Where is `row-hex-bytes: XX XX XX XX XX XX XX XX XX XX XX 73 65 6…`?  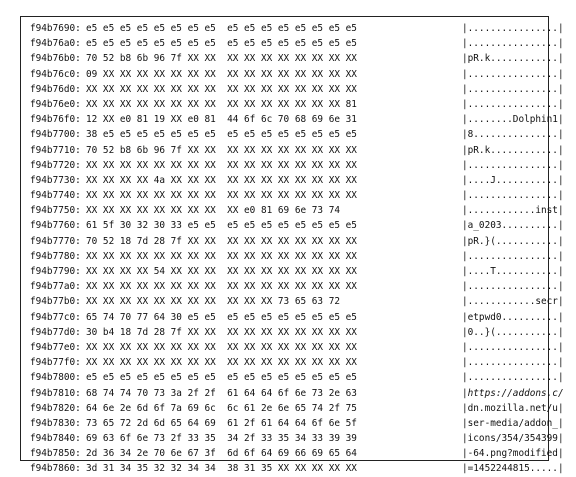 row-hex-bytes: XX XX XX XX XX XX XX XX XX XX XX 73 65 6… is located at coordinates (213, 302).